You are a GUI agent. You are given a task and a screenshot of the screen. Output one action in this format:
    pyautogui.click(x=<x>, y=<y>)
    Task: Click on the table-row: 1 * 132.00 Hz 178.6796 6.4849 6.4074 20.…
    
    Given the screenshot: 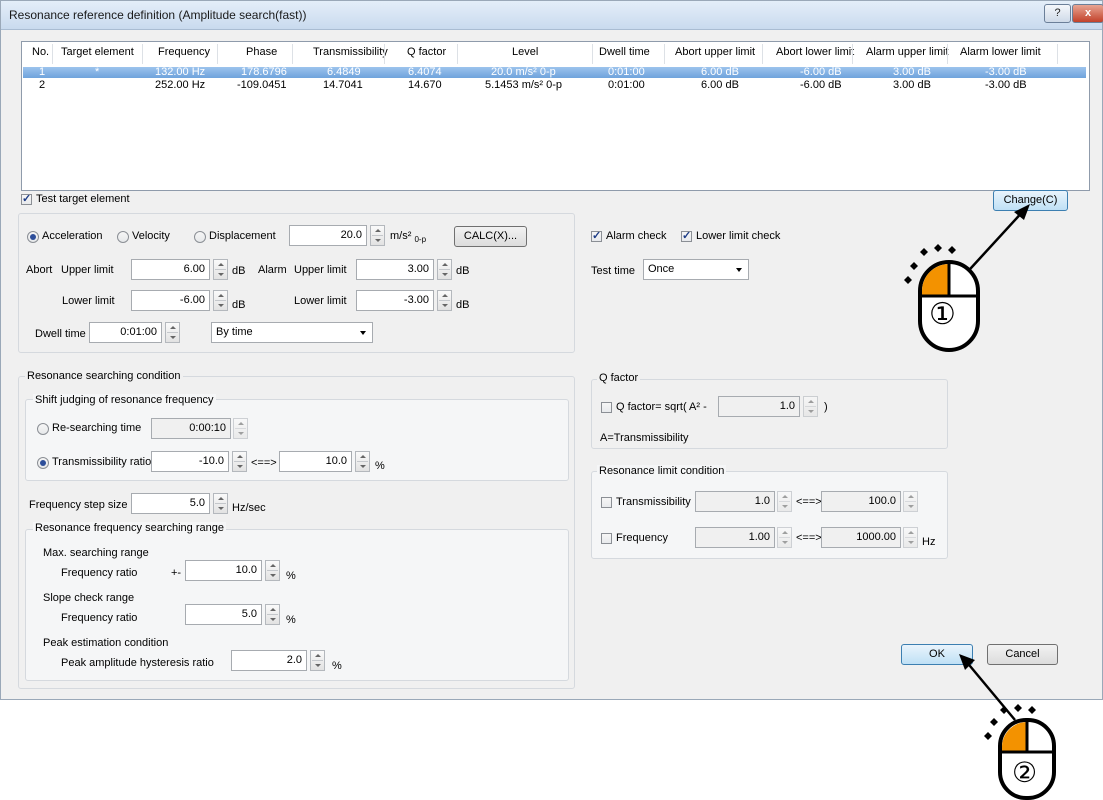 What is the action you would take?
    pyautogui.click(x=554, y=72)
    